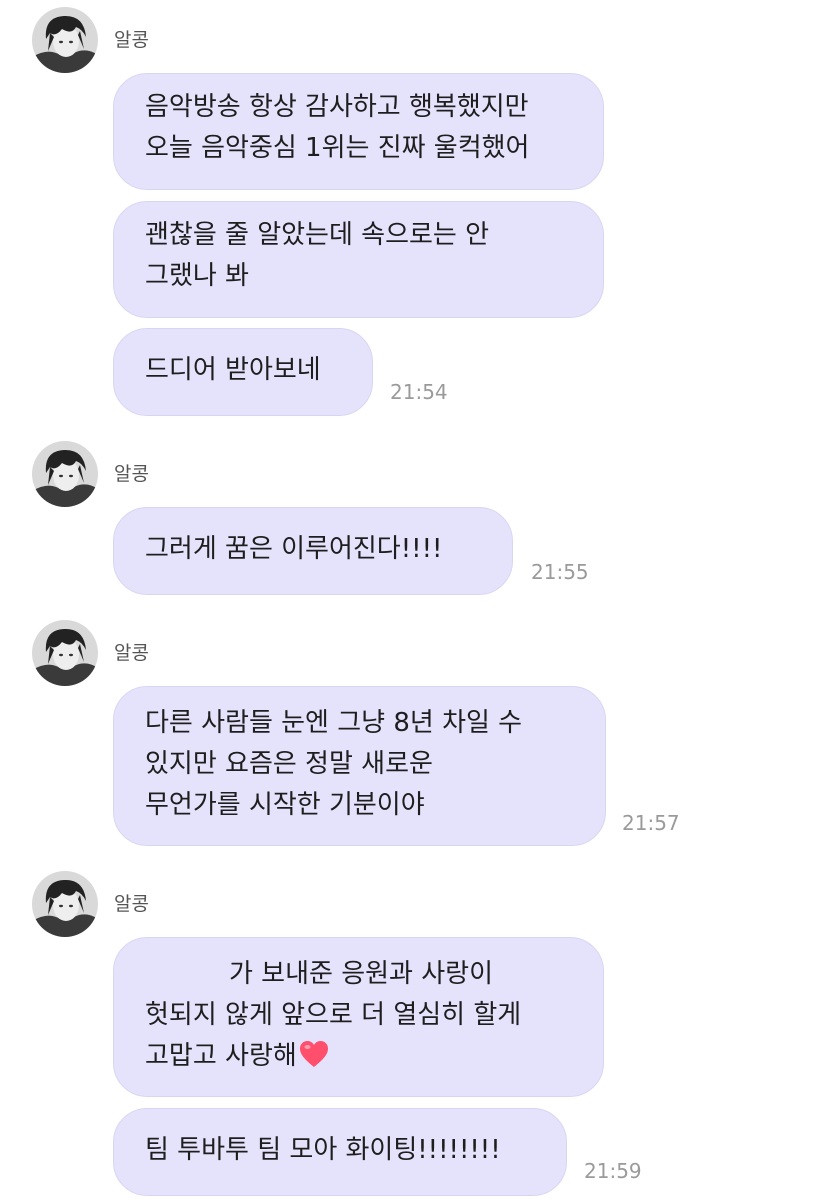  I want to click on message-text: 그러게 꿈은 이루어진다!!!!, so click(294, 549).